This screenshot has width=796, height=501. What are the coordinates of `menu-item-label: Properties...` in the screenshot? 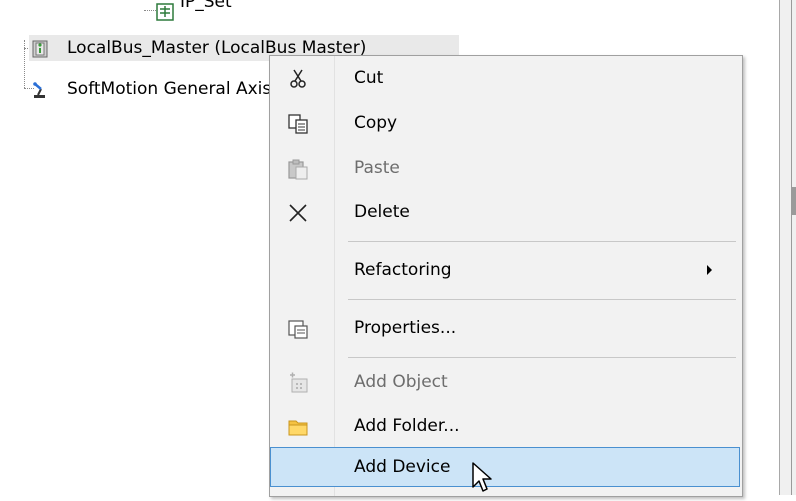 It's located at (405, 328).